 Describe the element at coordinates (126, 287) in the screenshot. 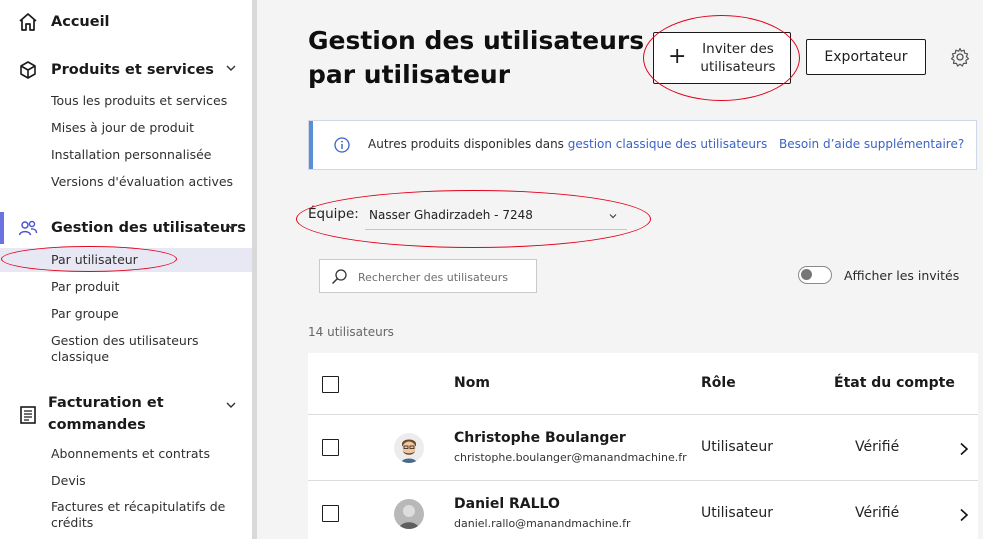

I see `sidebar-item-by-product: Par produit` at that location.